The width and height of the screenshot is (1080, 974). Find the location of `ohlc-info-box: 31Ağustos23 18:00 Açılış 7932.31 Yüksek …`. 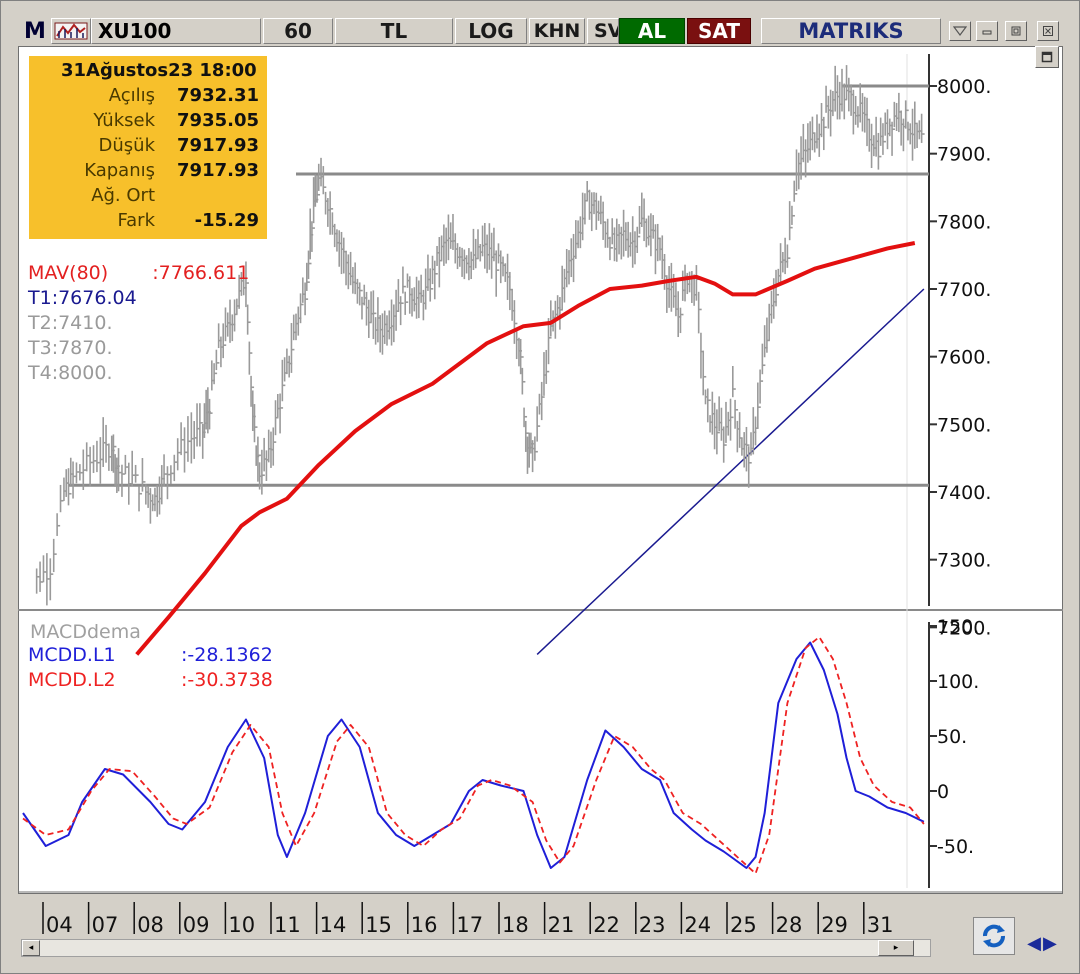

ohlc-info-box: 31Ağustos23 18:00 Açılış 7932.31 Yüksek … is located at coordinates (148, 147).